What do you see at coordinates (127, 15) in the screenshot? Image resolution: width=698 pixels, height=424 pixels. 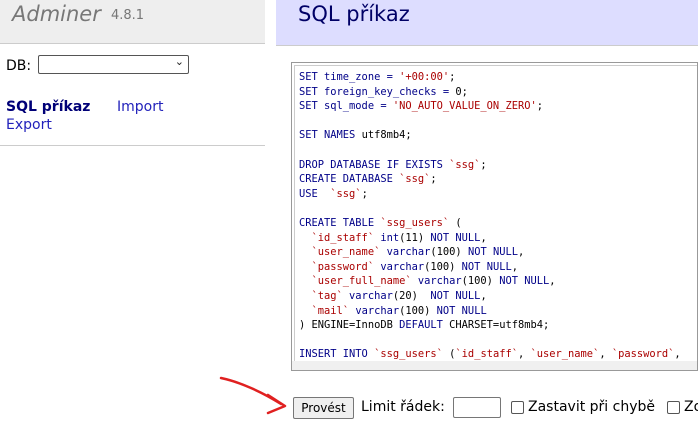 I see `app-version: 4.8.1` at bounding box center [127, 15].